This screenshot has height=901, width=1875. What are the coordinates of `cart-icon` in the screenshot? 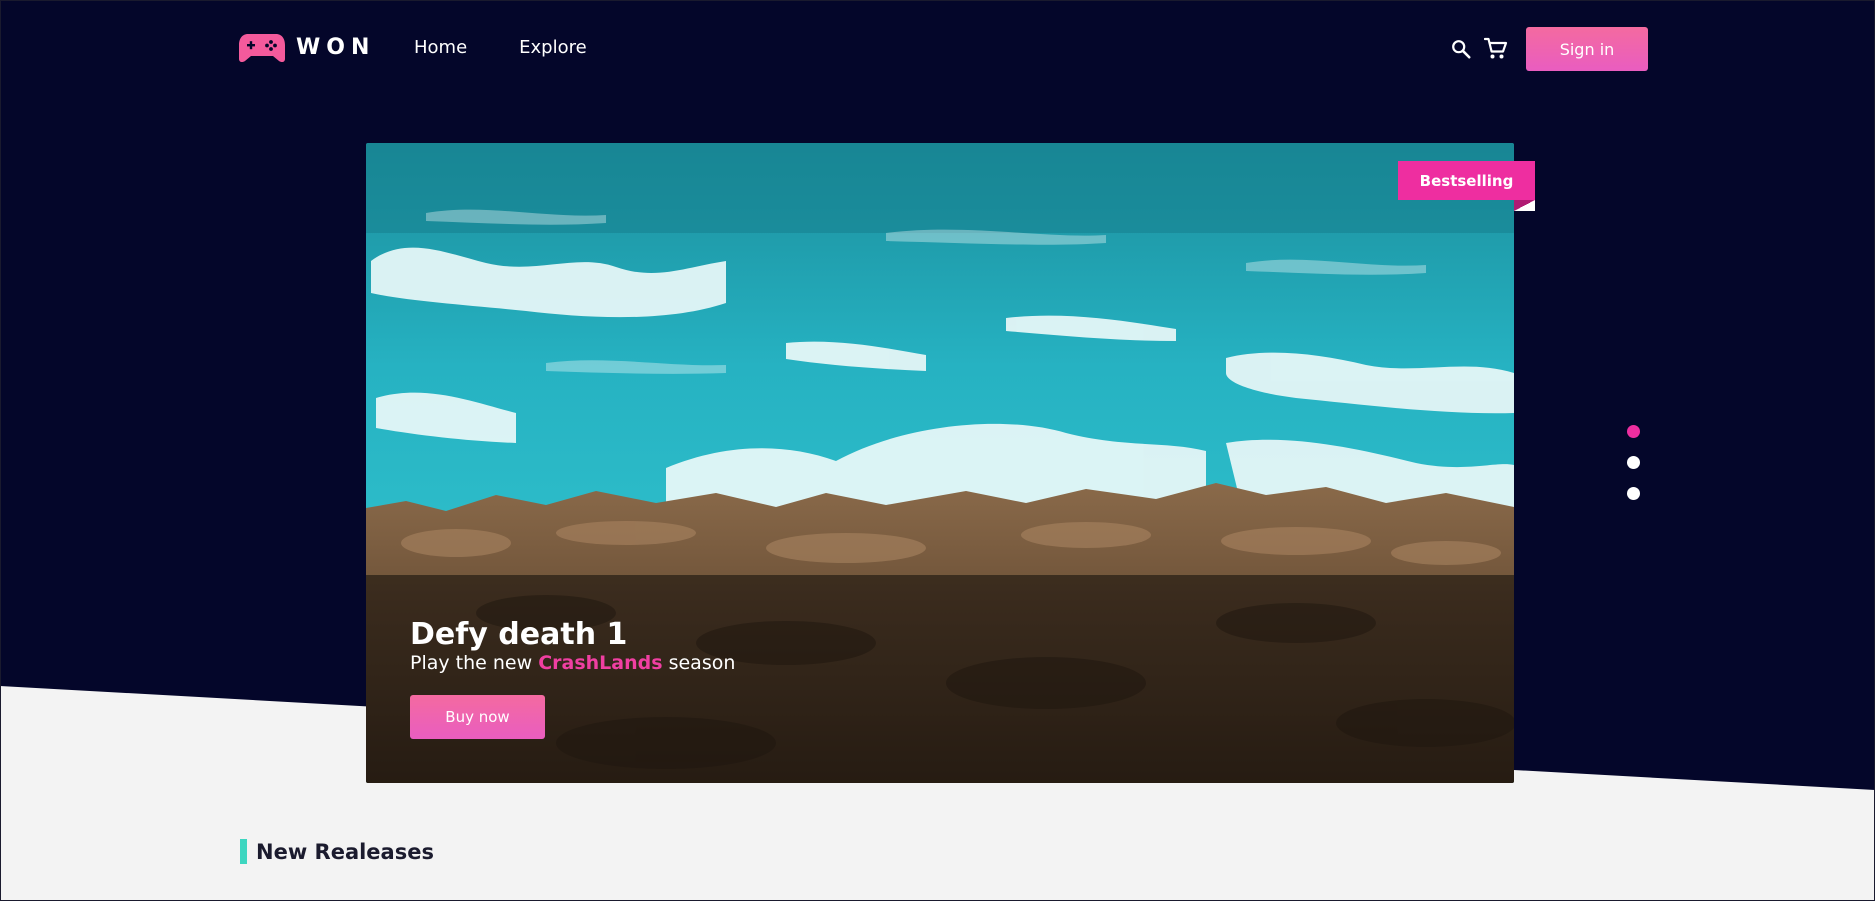 It's located at (1496, 49).